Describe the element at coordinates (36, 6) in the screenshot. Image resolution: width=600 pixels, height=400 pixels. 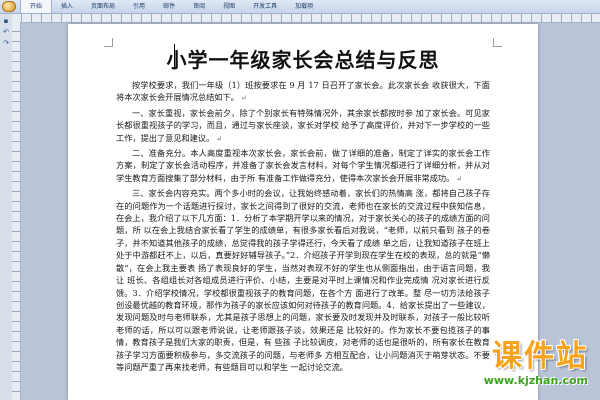
I see `tab-home: 开始` at that location.